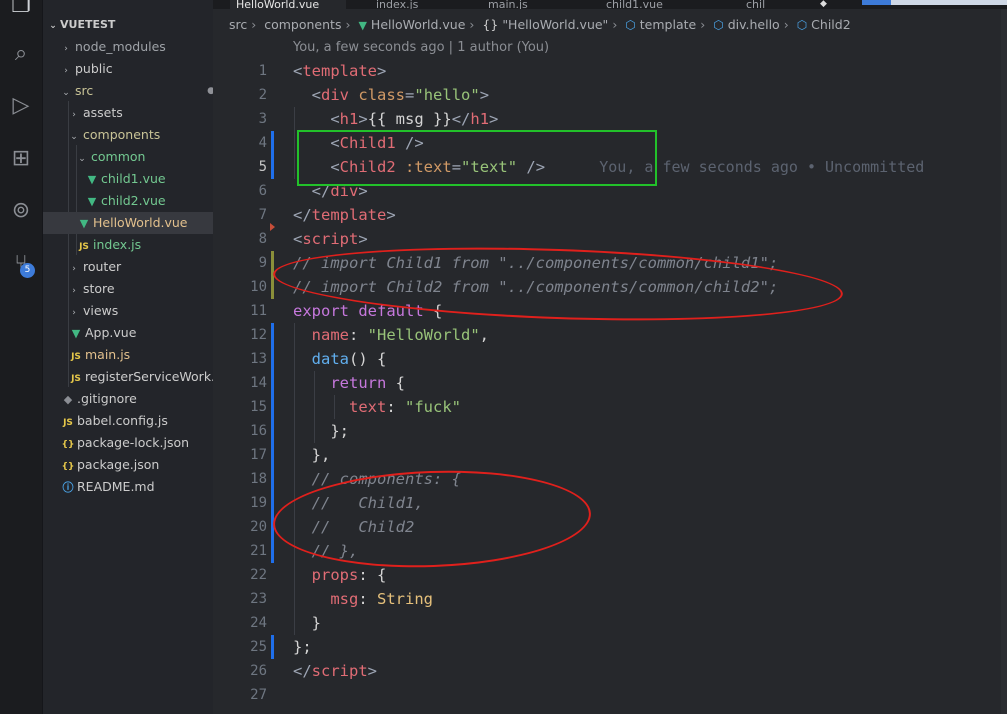  I want to click on extensions-icon: ⊞, so click(21, 159).